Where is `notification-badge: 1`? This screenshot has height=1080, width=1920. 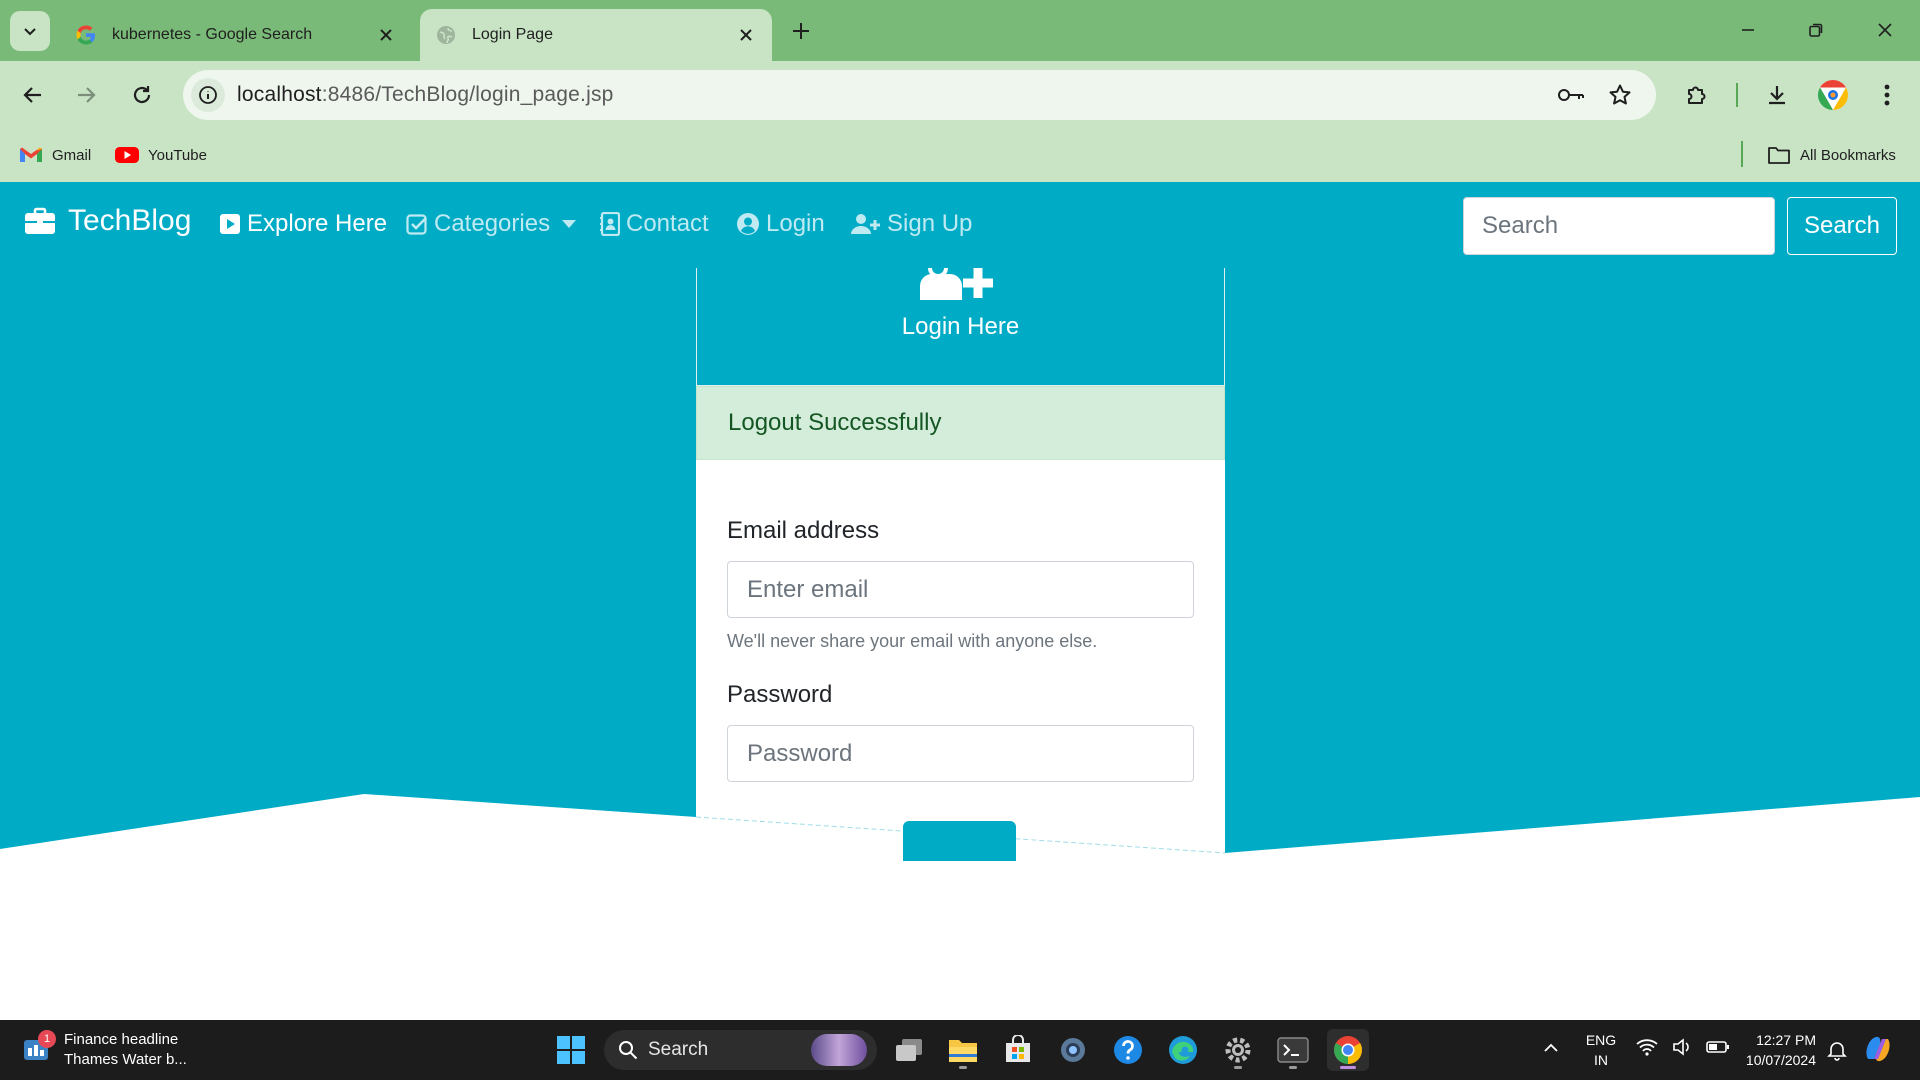
notification-badge: 1 is located at coordinates (47, 1039).